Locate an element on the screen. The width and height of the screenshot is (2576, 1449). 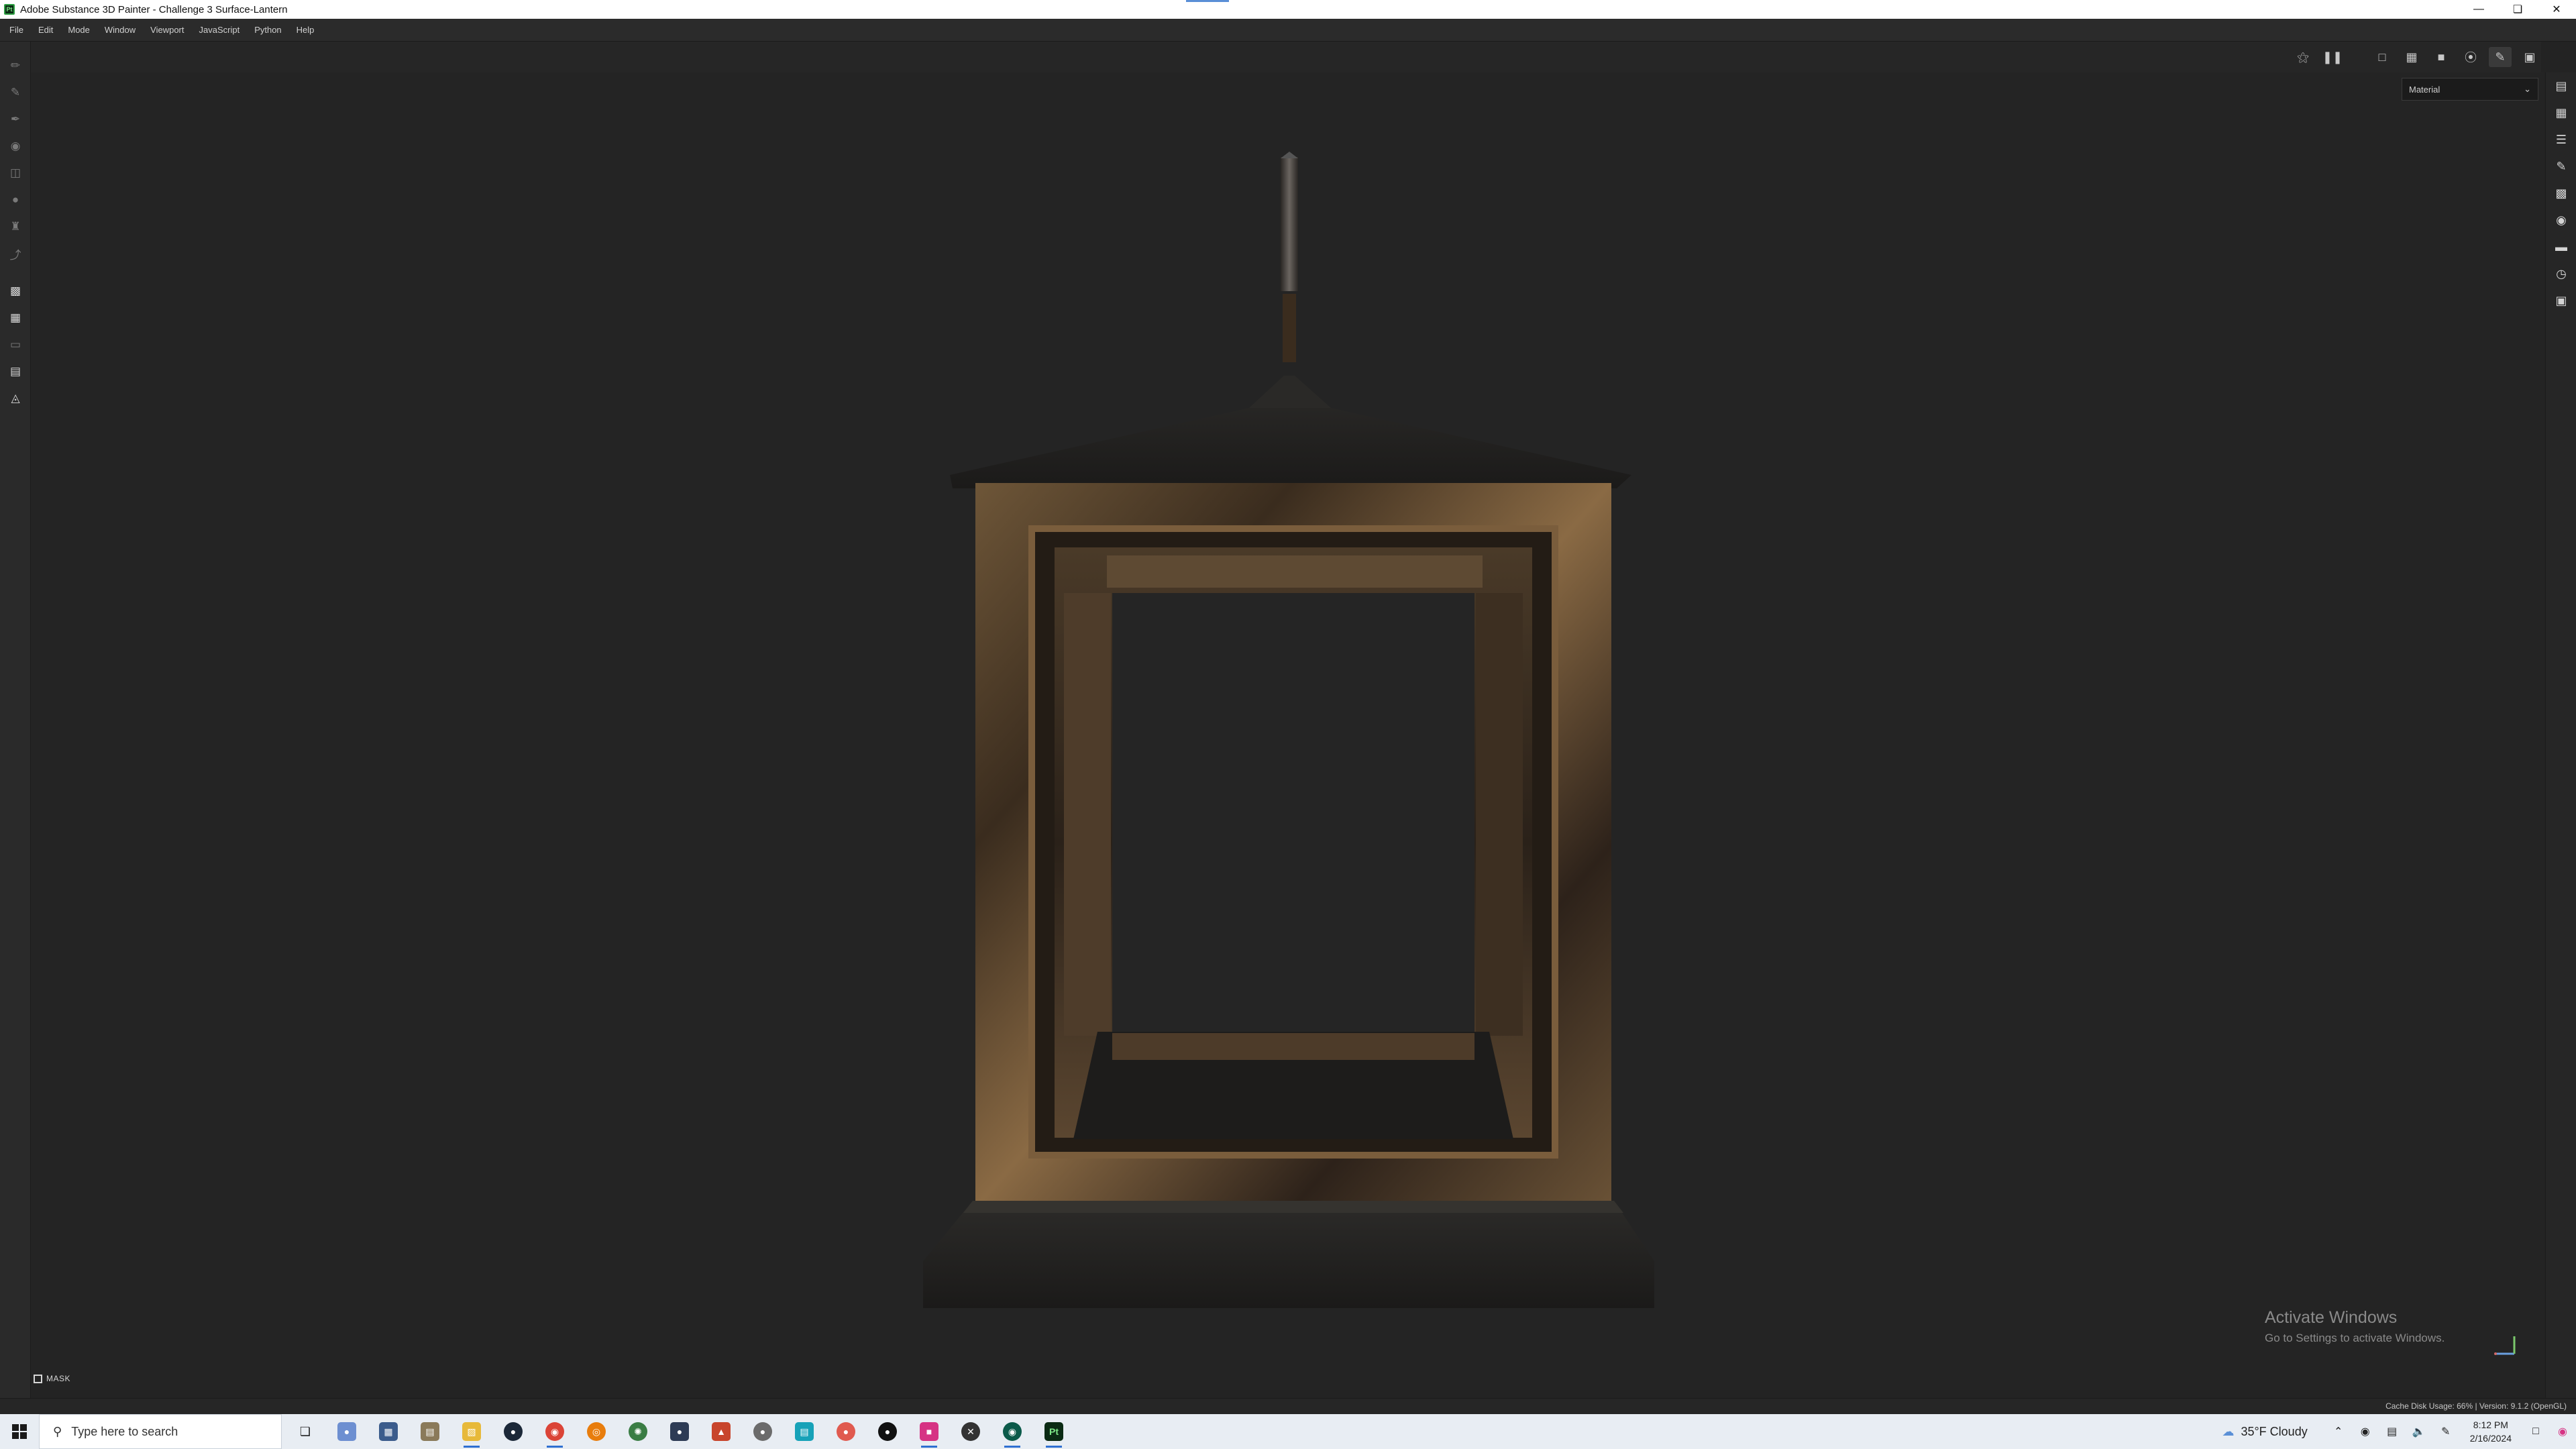
search-icon: ⚲ is located at coordinates (57, 1431).